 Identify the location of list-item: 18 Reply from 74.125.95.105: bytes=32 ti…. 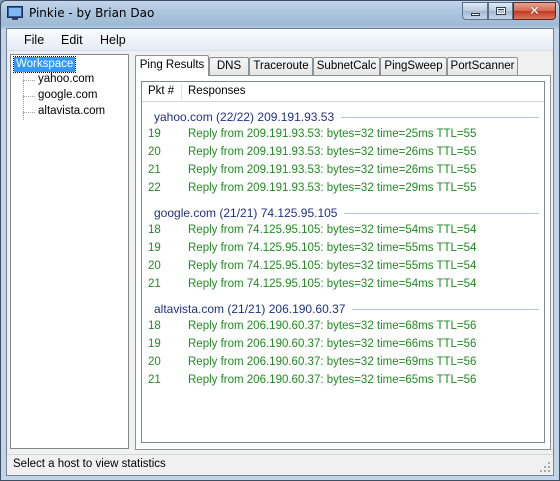
(343, 232).